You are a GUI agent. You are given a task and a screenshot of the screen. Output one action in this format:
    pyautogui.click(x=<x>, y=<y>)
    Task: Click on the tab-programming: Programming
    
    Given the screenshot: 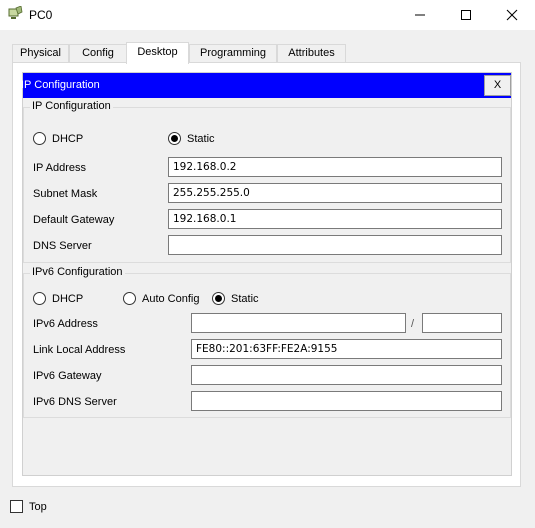 What is the action you would take?
    pyautogui.click(x=233, y=53)
    